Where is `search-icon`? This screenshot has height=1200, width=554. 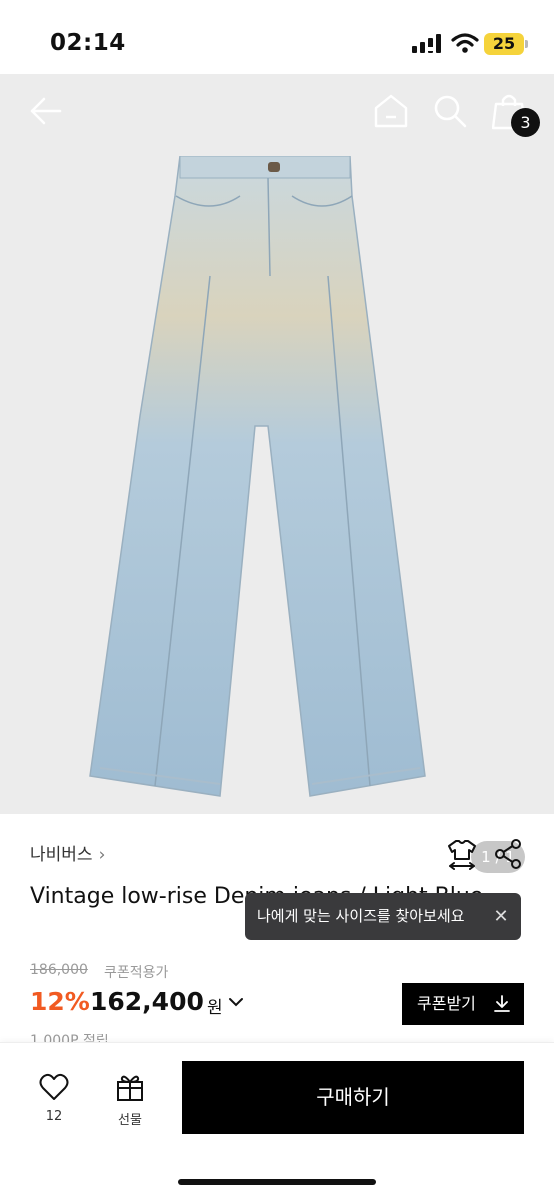 search-icon is located at coordinates (450, 111).